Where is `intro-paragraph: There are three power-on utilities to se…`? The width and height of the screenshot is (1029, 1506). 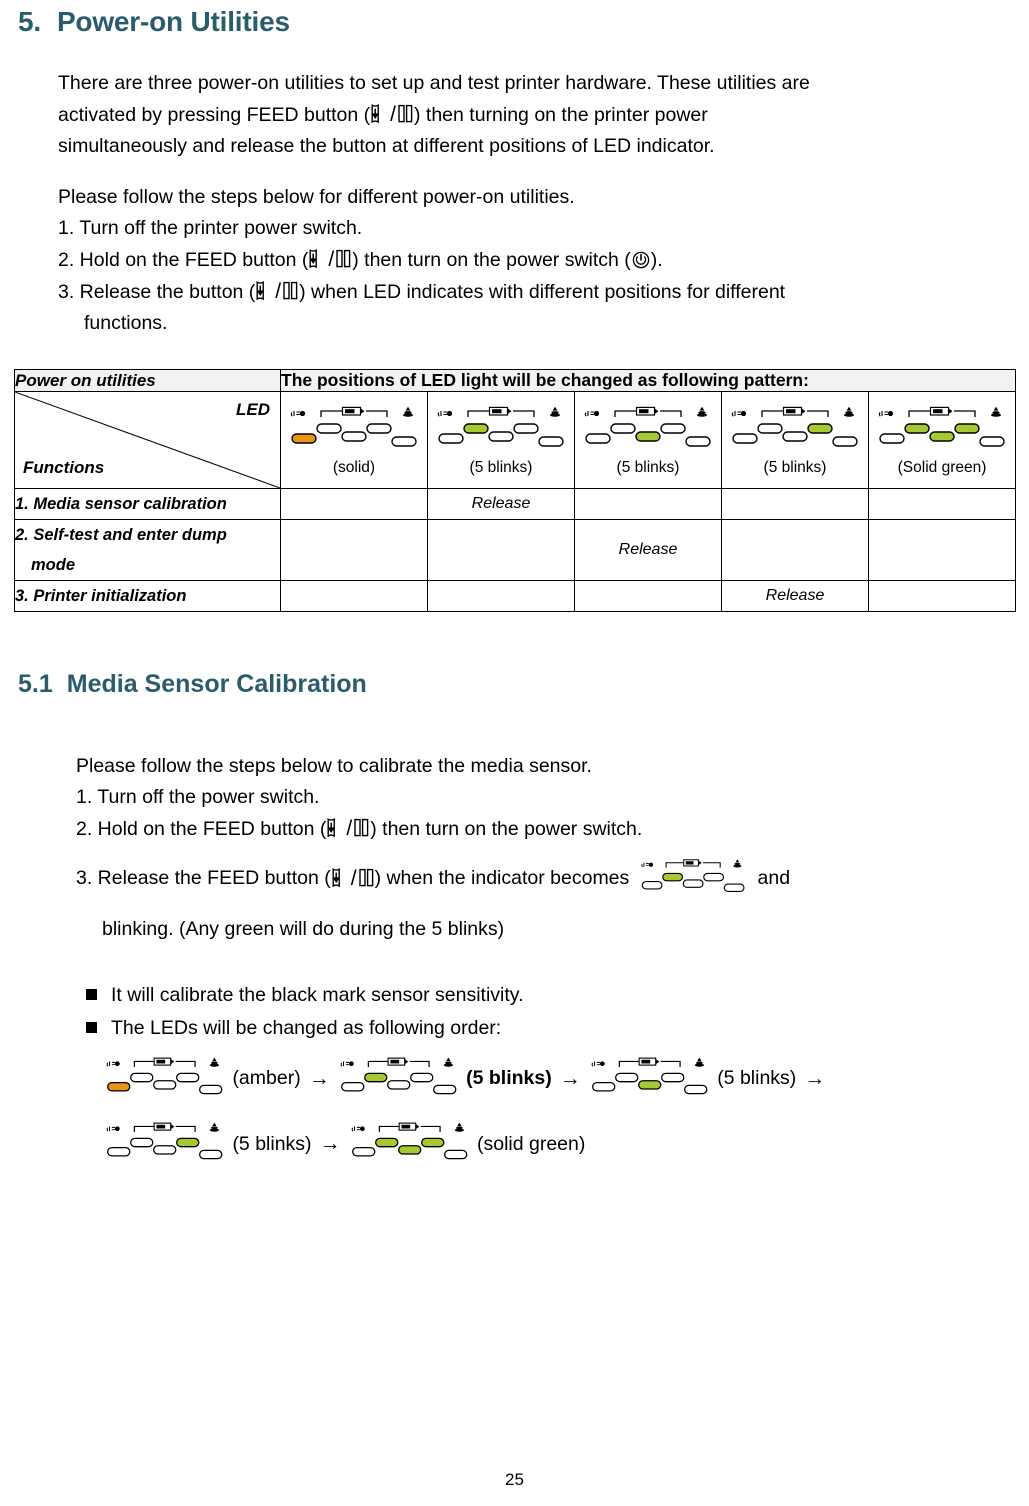 intro-paragraph: There are three power-on utilities to se… is located at coordinates (536, 115).